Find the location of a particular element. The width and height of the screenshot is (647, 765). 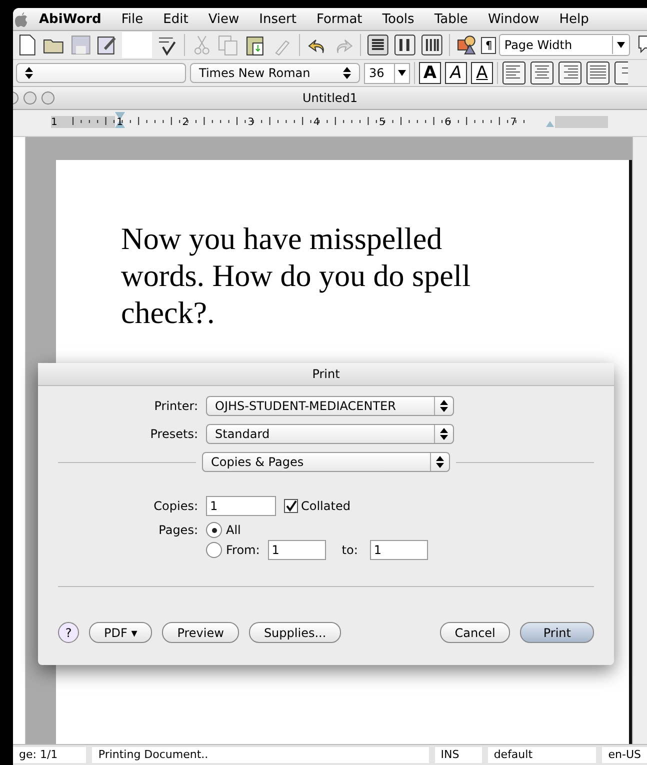

align-center-icon is located at coordinates (542, 73).